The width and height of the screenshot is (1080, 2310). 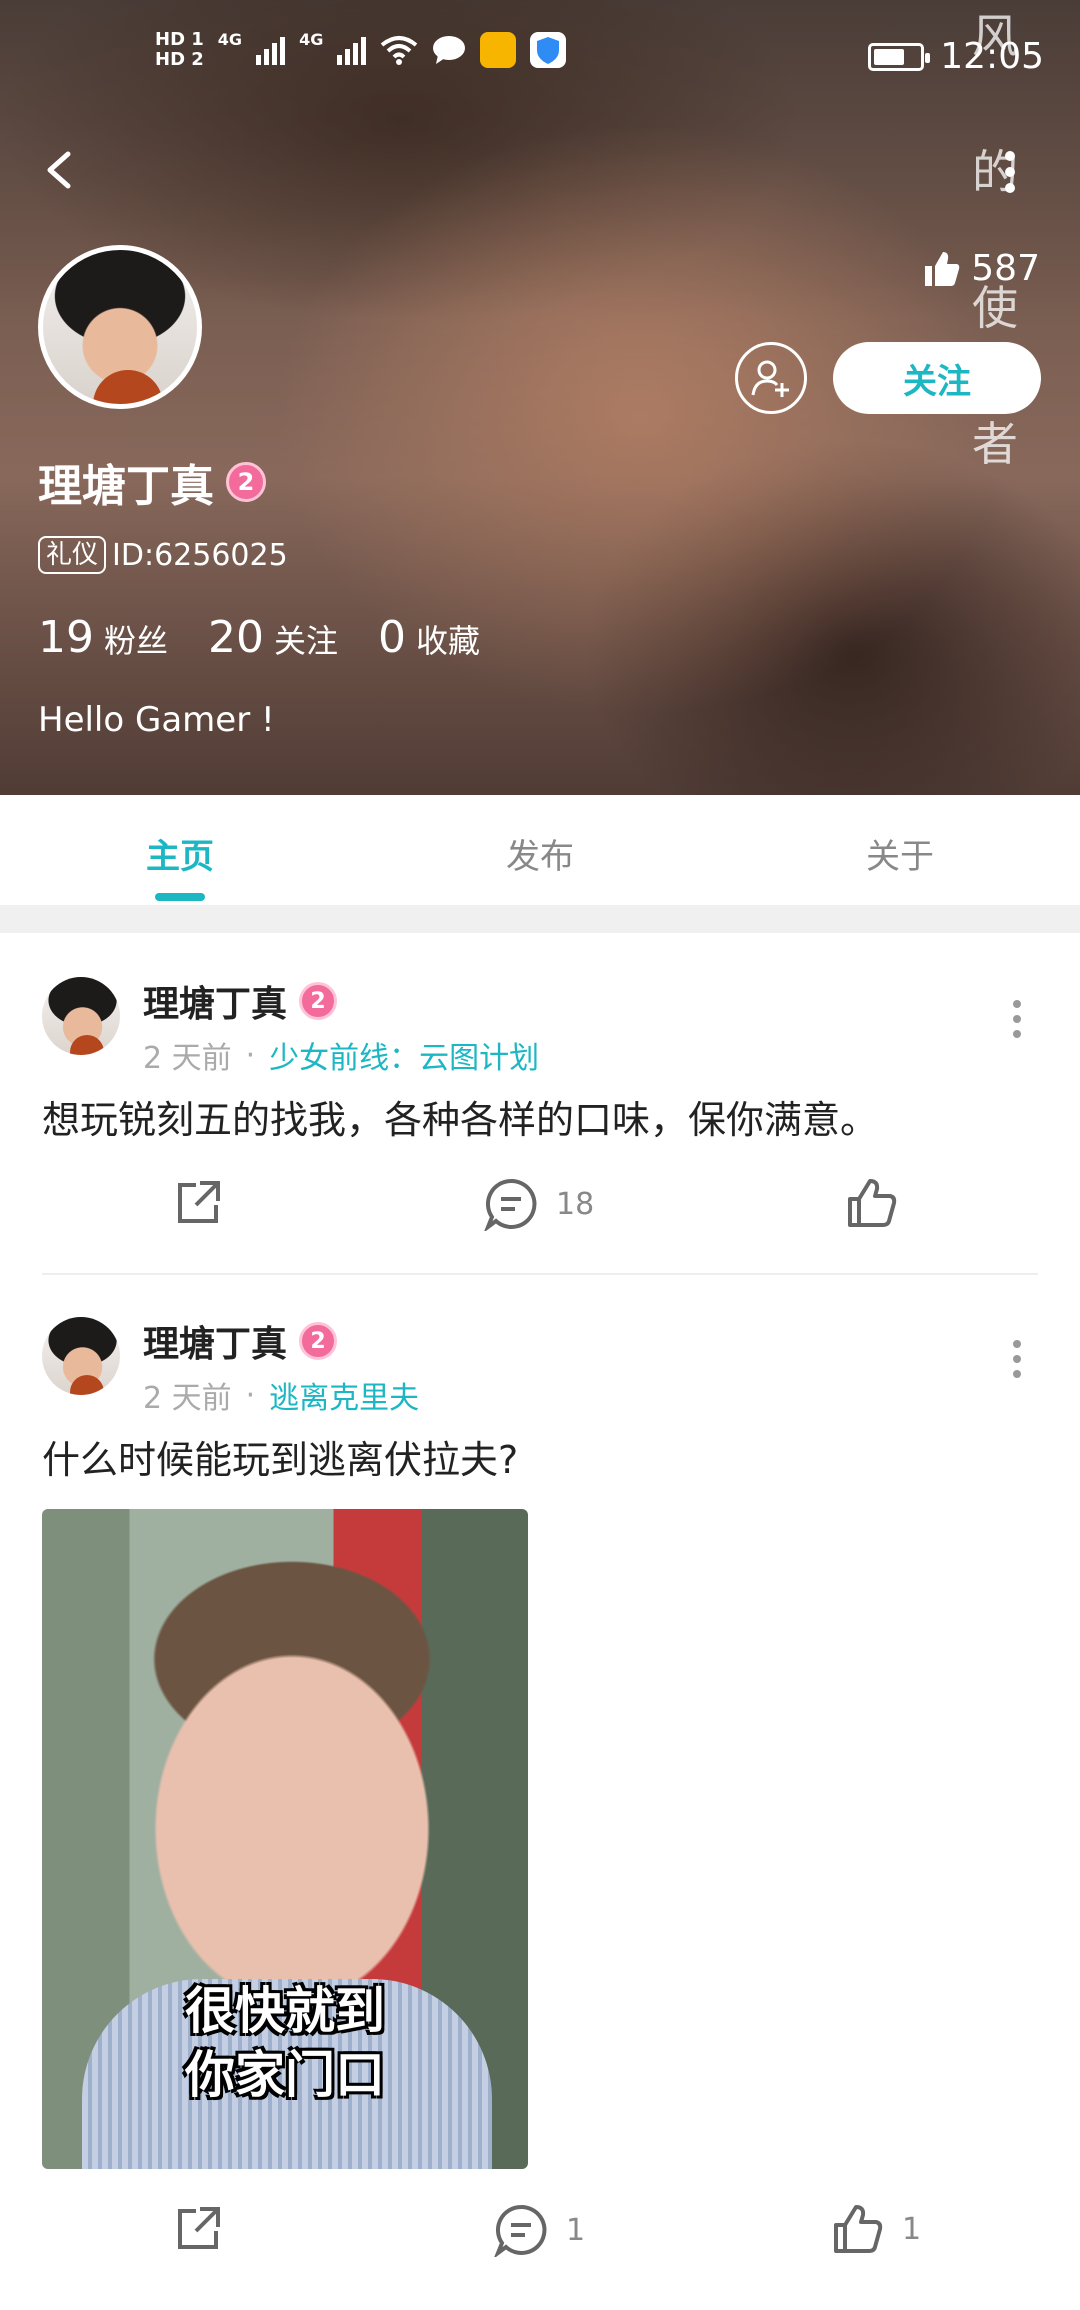 I want to click on comment-button: 1, so click(x=539, y=2230).